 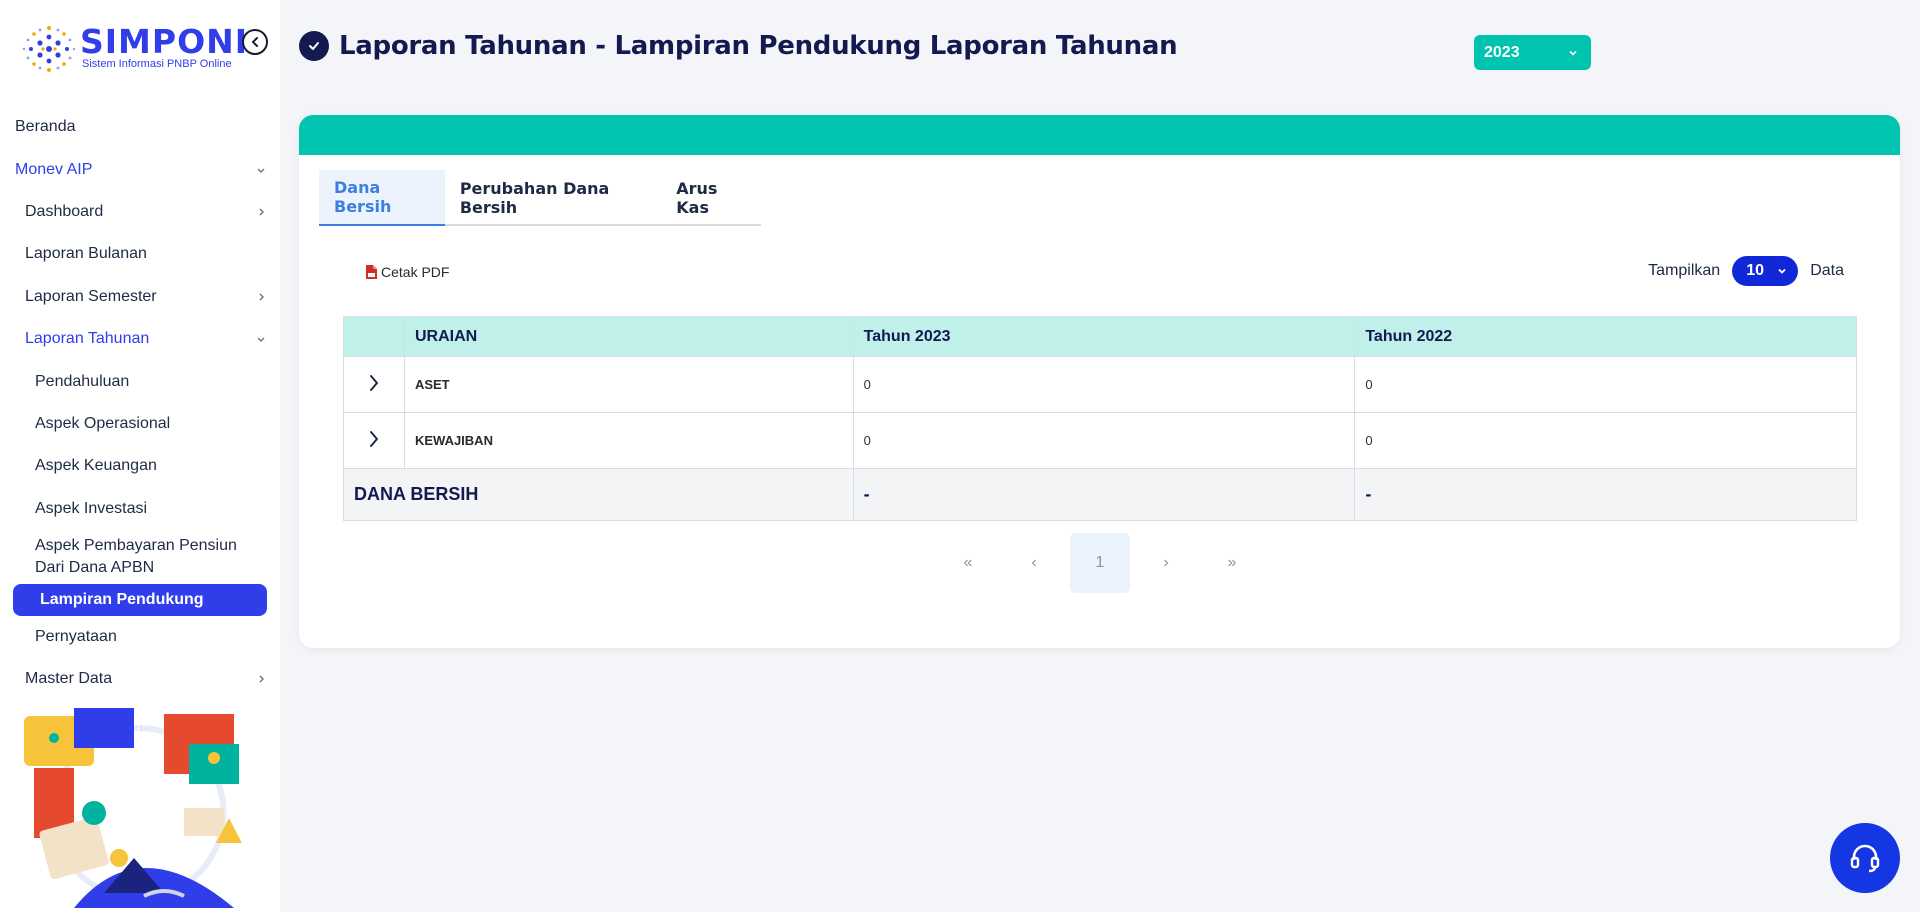 I want to click on table-row: ASET 0 0, so click(x=1100, y=384).